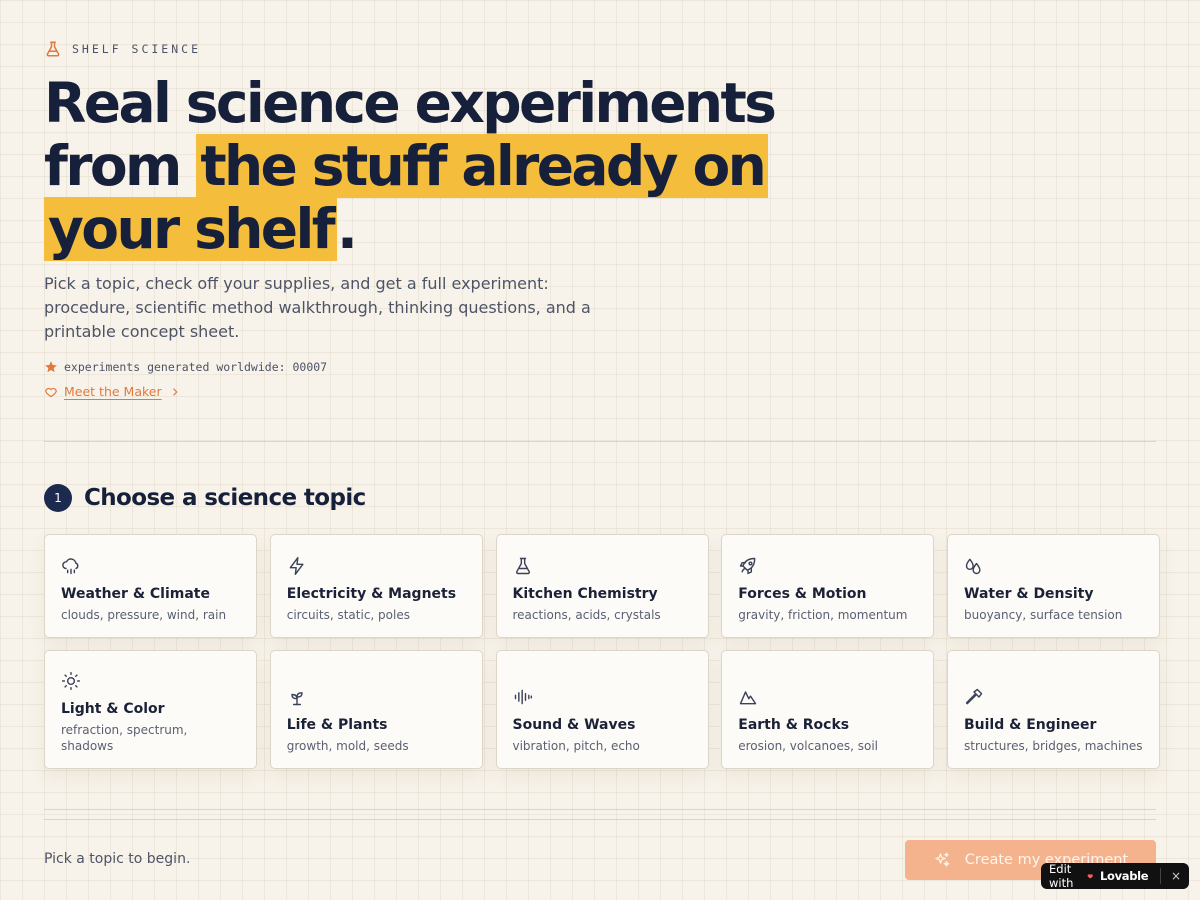 This screenshot has width=1200, height=900. Describe the element at coordinates (51, 367) in the screenshot. I see `star-icon` at that location.